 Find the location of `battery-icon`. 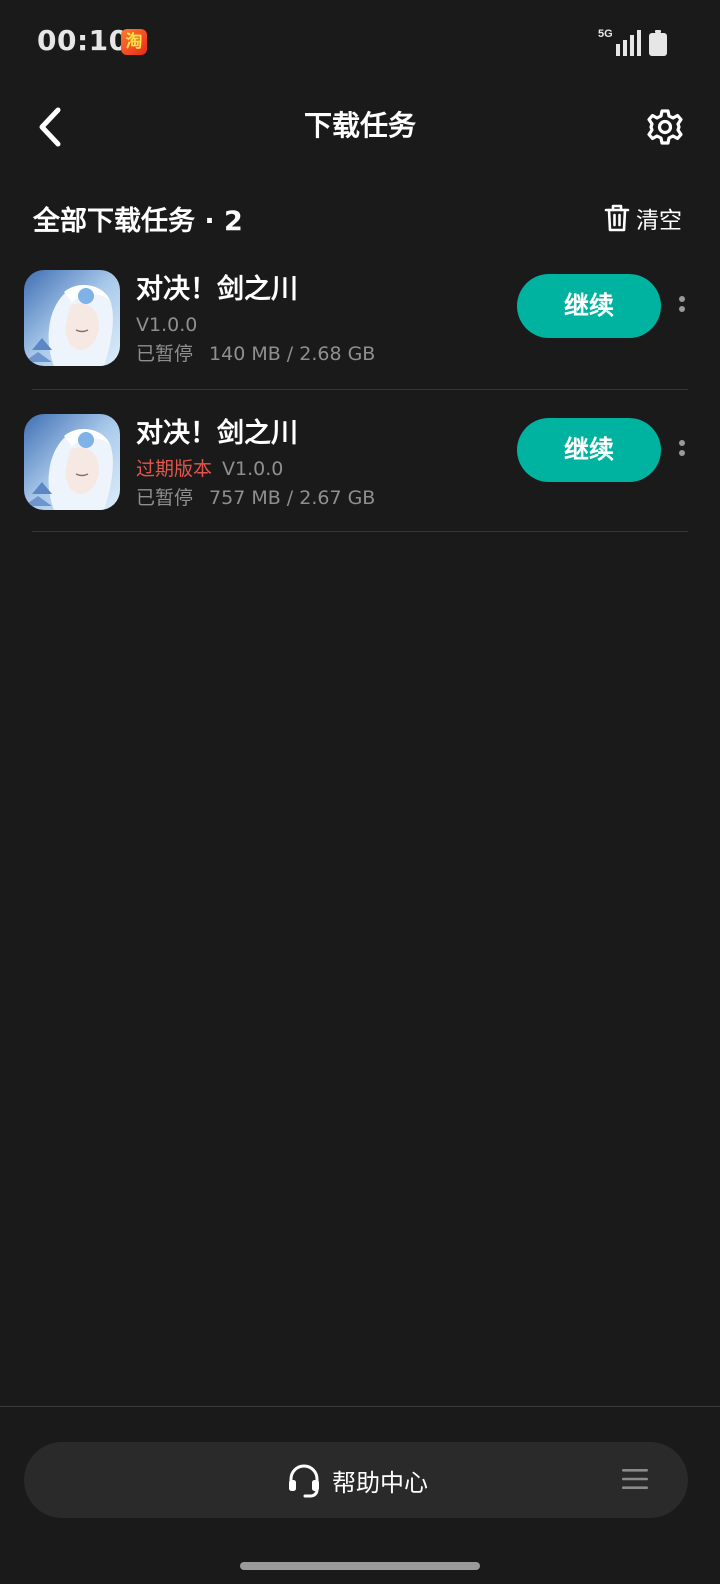

battery-icon is located at coordinates (658, 43).